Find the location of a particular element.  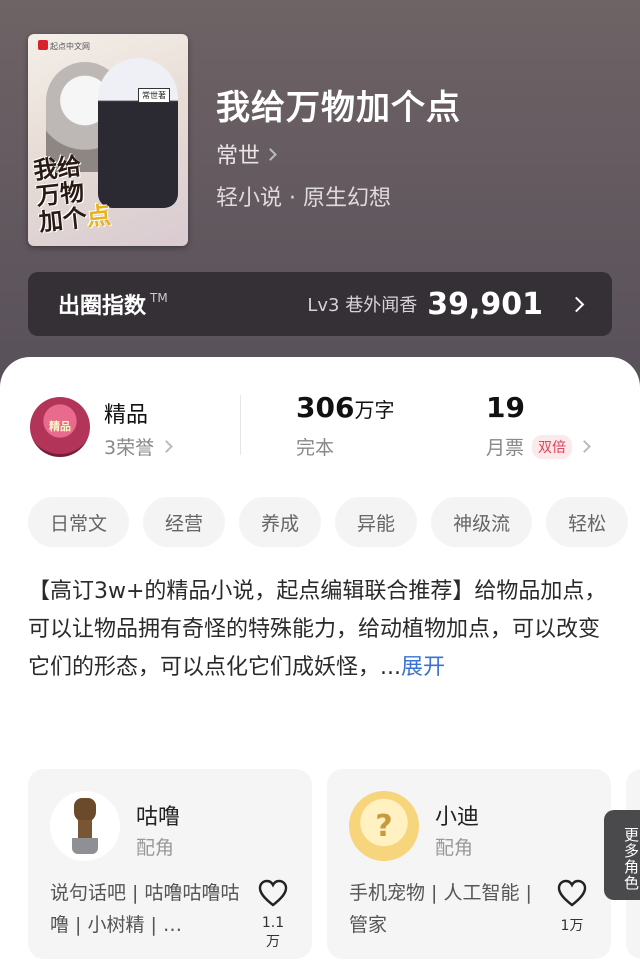

cover-author-tag: 常世著 is located at coordinates (154, 95).